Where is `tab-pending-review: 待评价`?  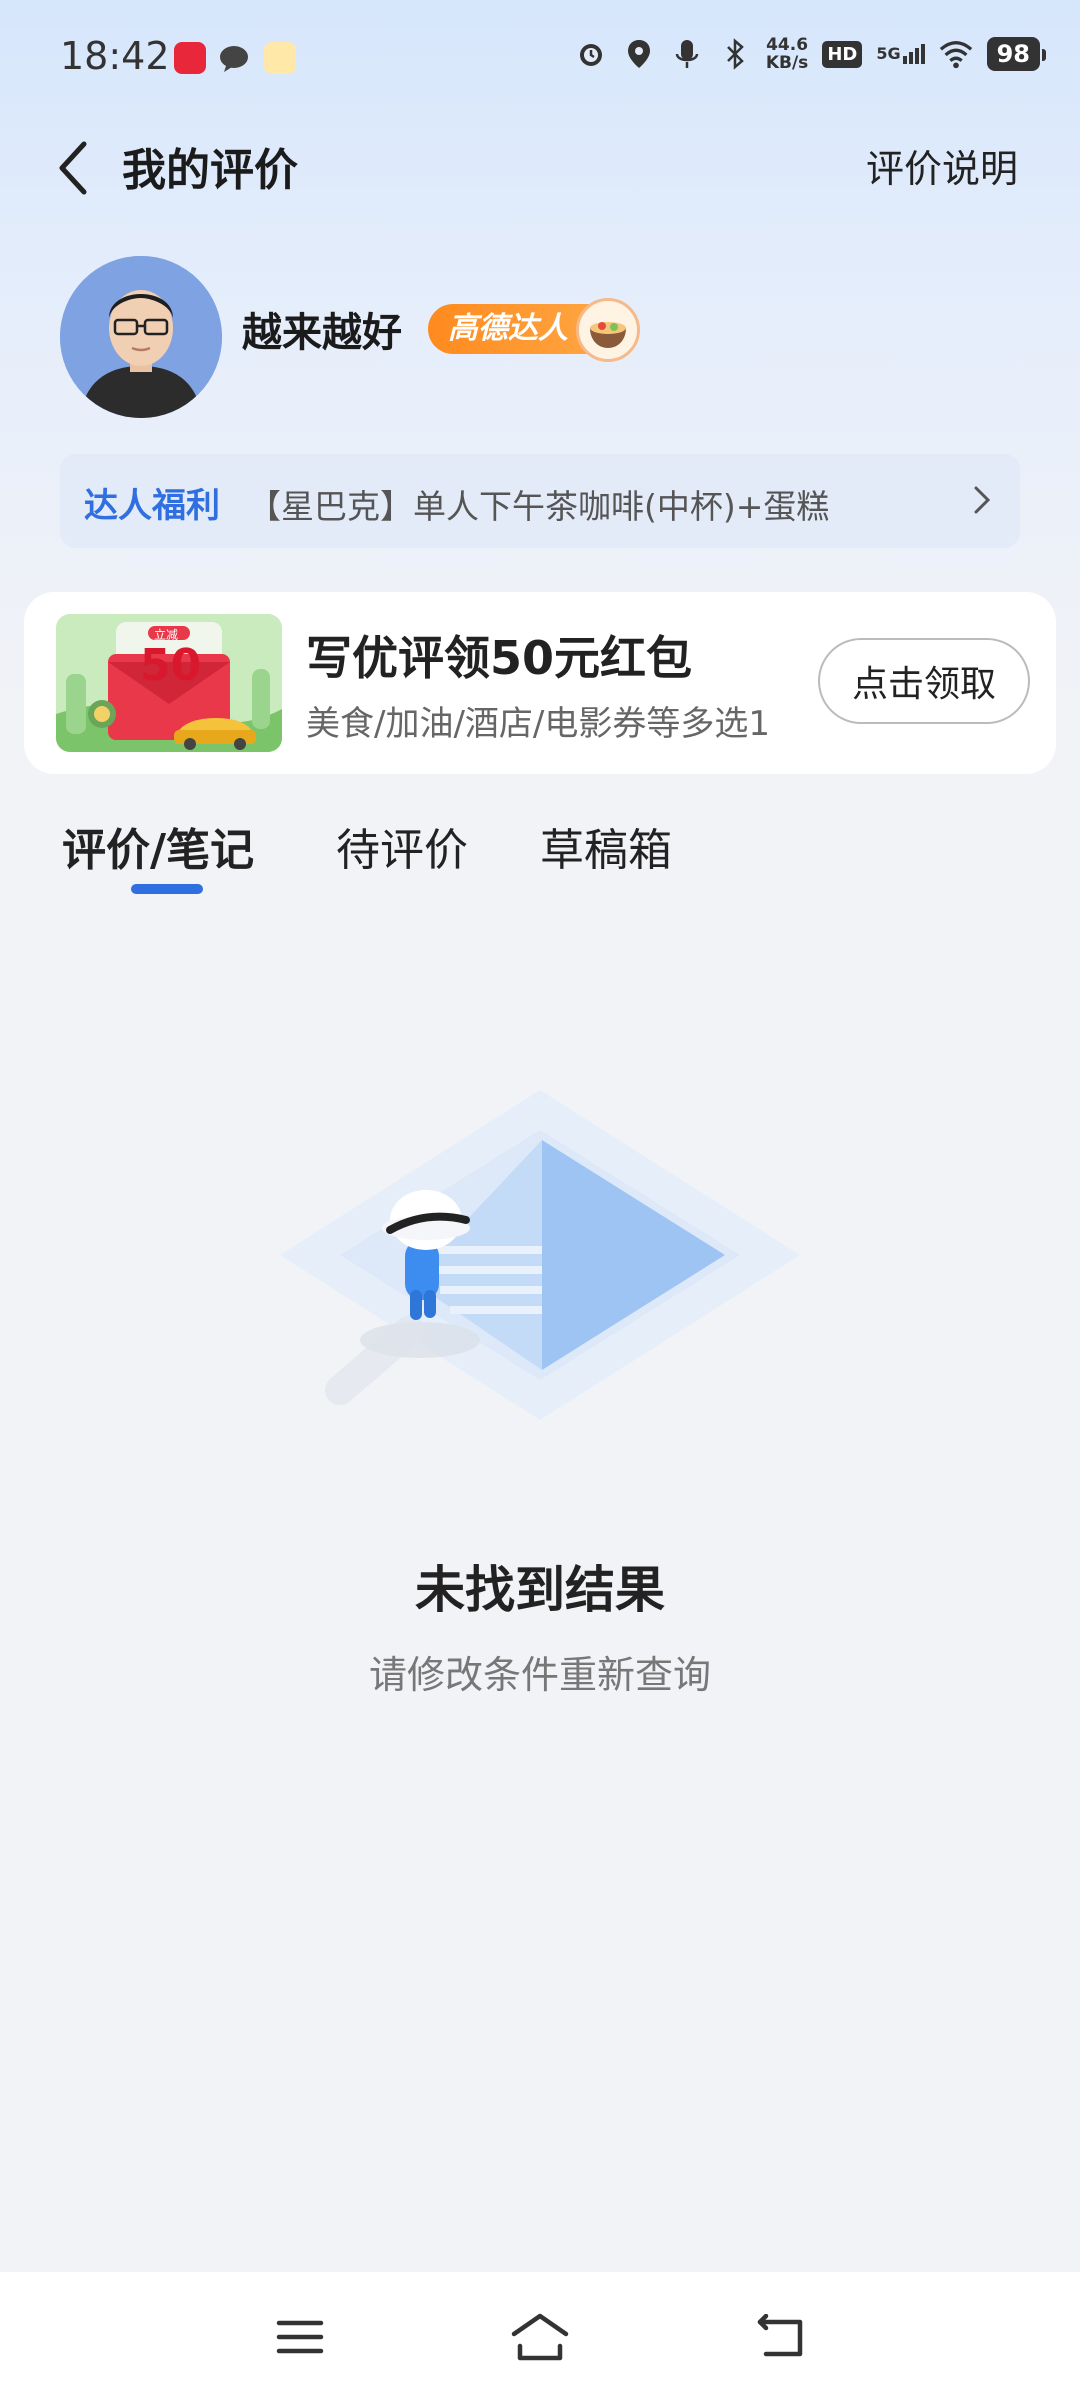
tab-pending-review: 待评价 is located at coordinates (402, 846).